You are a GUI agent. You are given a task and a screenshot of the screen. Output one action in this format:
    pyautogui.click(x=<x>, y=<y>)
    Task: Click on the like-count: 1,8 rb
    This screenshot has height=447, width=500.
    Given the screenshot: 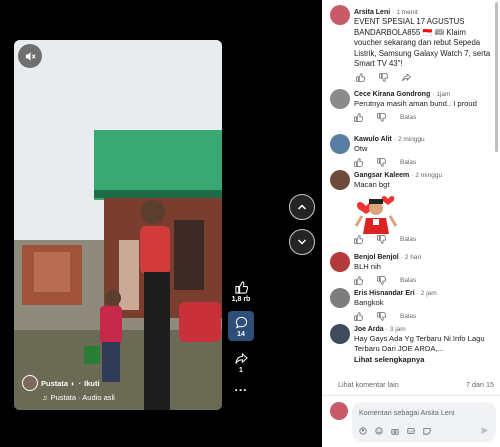 What is the action you would take?
    pyautogui.click(x=241, y=299)
    